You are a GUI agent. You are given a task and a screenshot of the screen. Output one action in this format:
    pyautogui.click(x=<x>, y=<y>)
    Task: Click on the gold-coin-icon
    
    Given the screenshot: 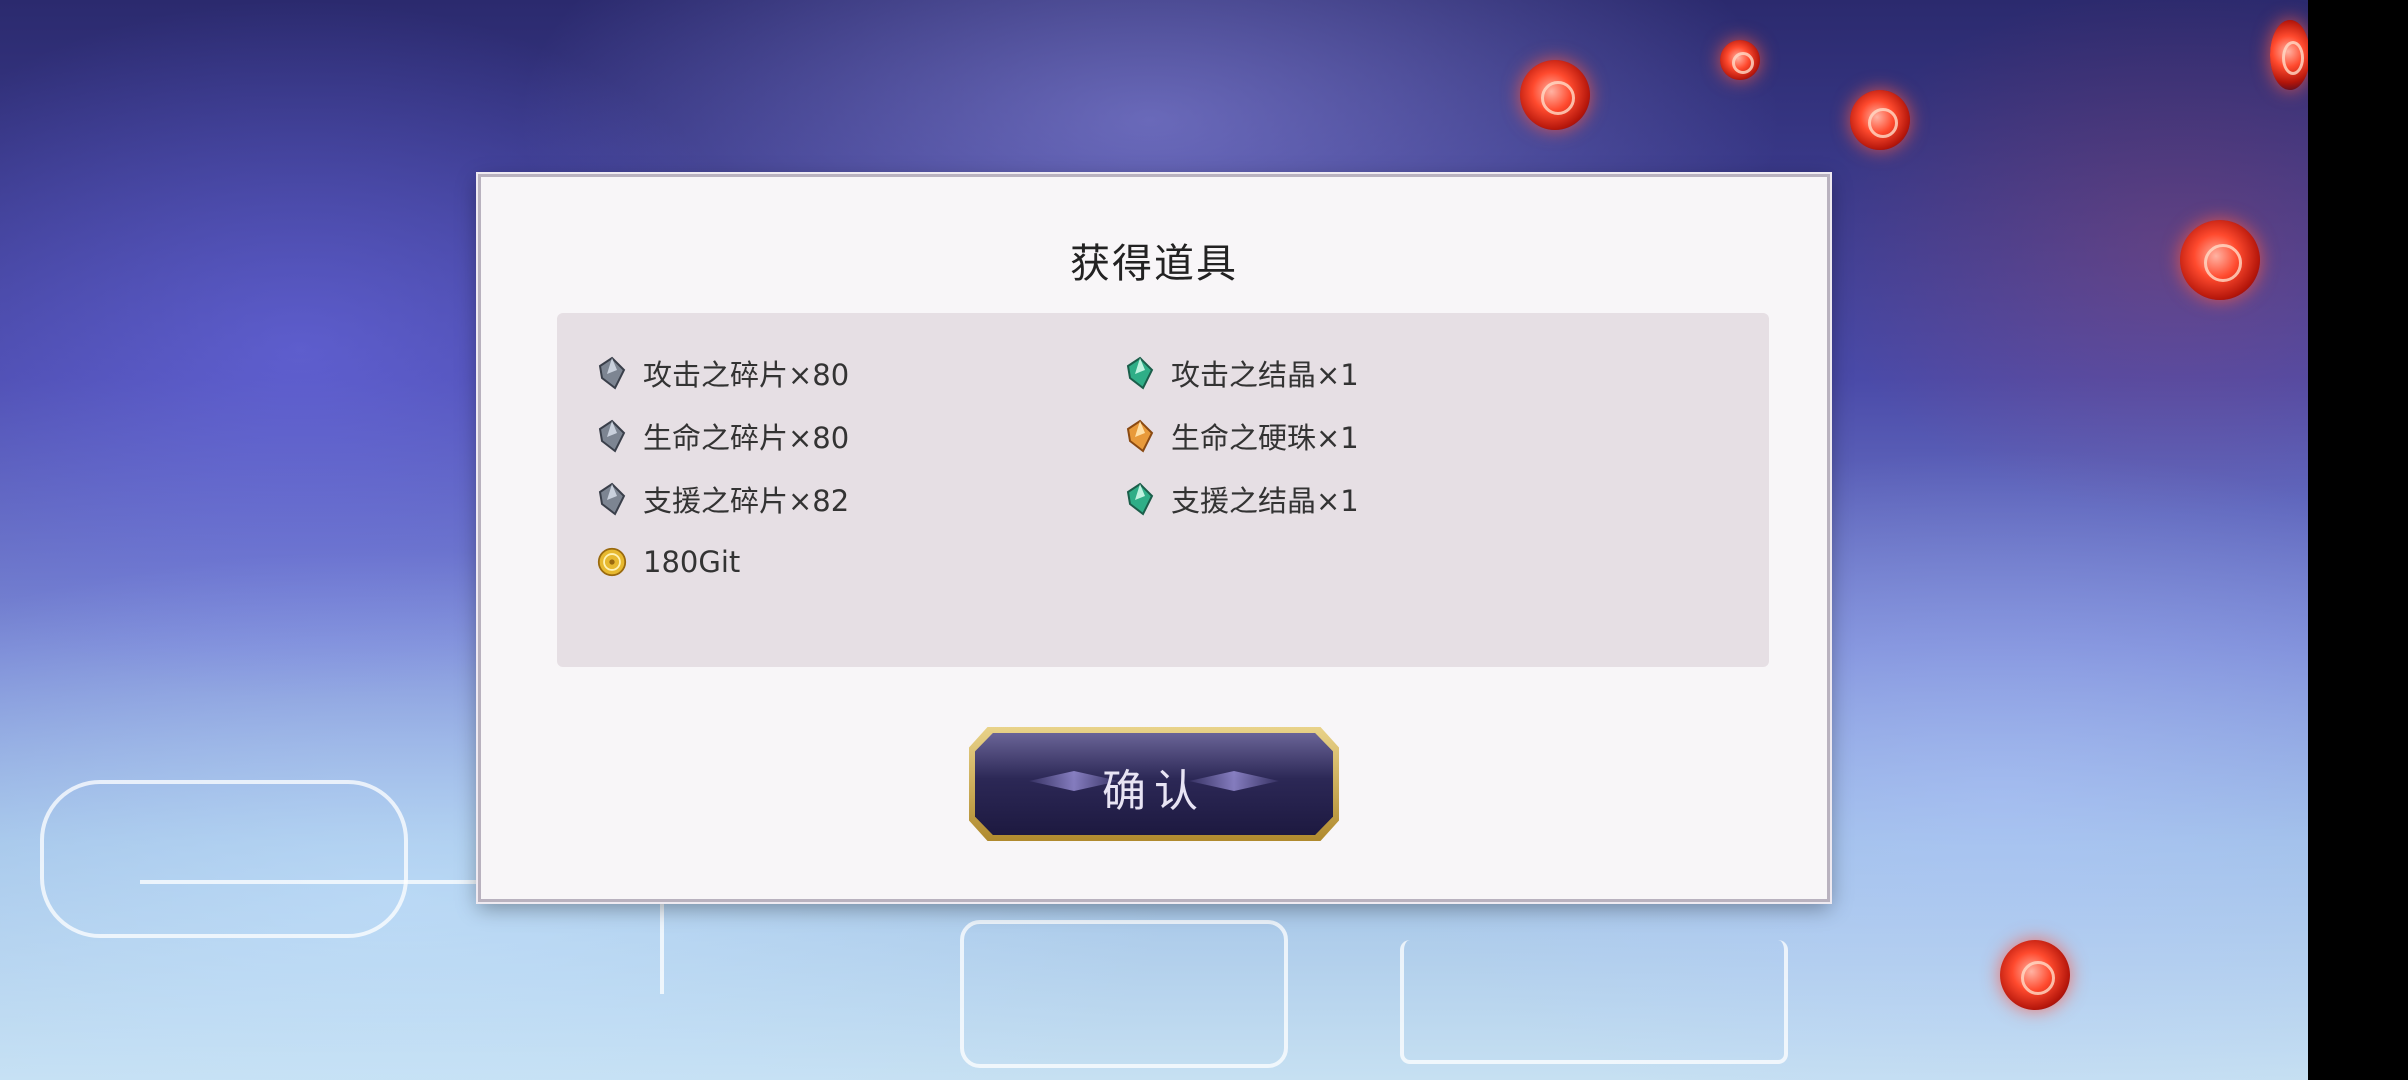 What is the action you would take?
    pyautogui.click(x=612, y=562)
    